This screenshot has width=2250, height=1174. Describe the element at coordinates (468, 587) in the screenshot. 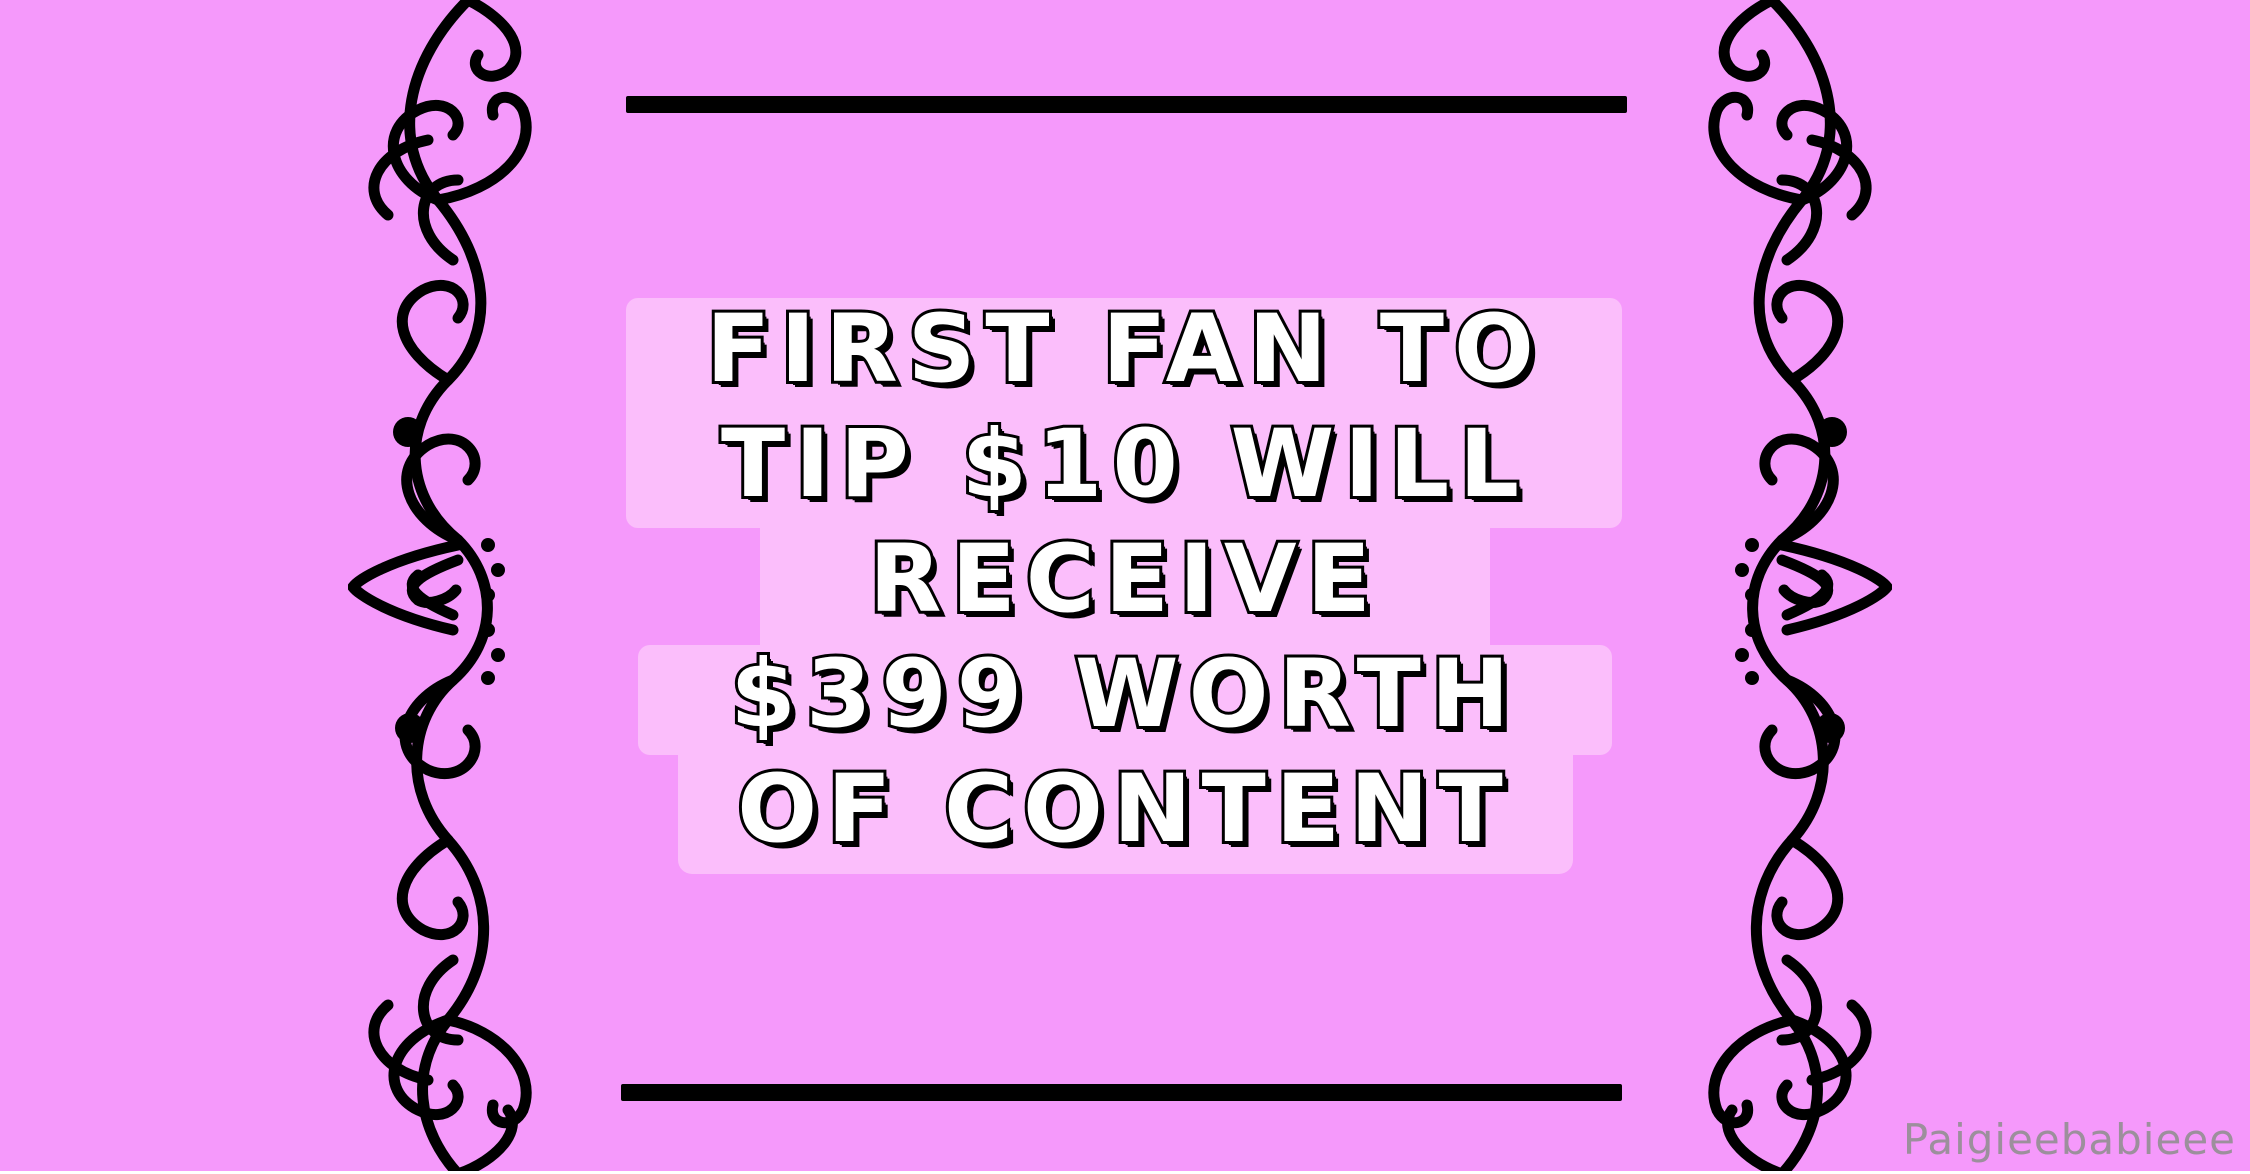

I see `left-flourish-icon` at that location.